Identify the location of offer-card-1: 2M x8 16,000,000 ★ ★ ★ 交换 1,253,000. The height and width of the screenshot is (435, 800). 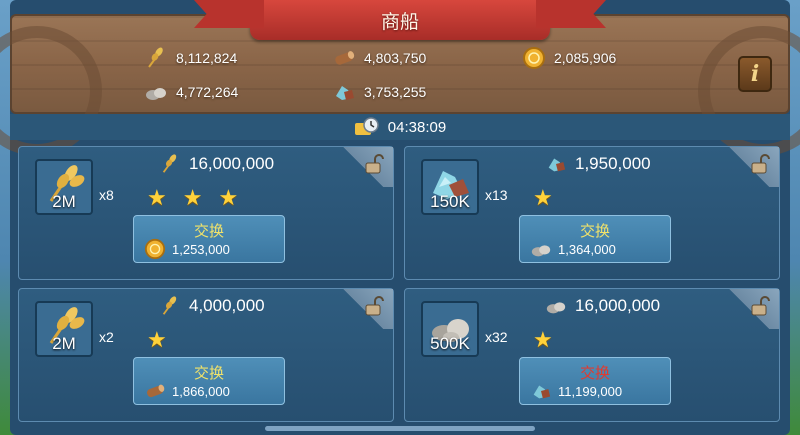
(206, 213).